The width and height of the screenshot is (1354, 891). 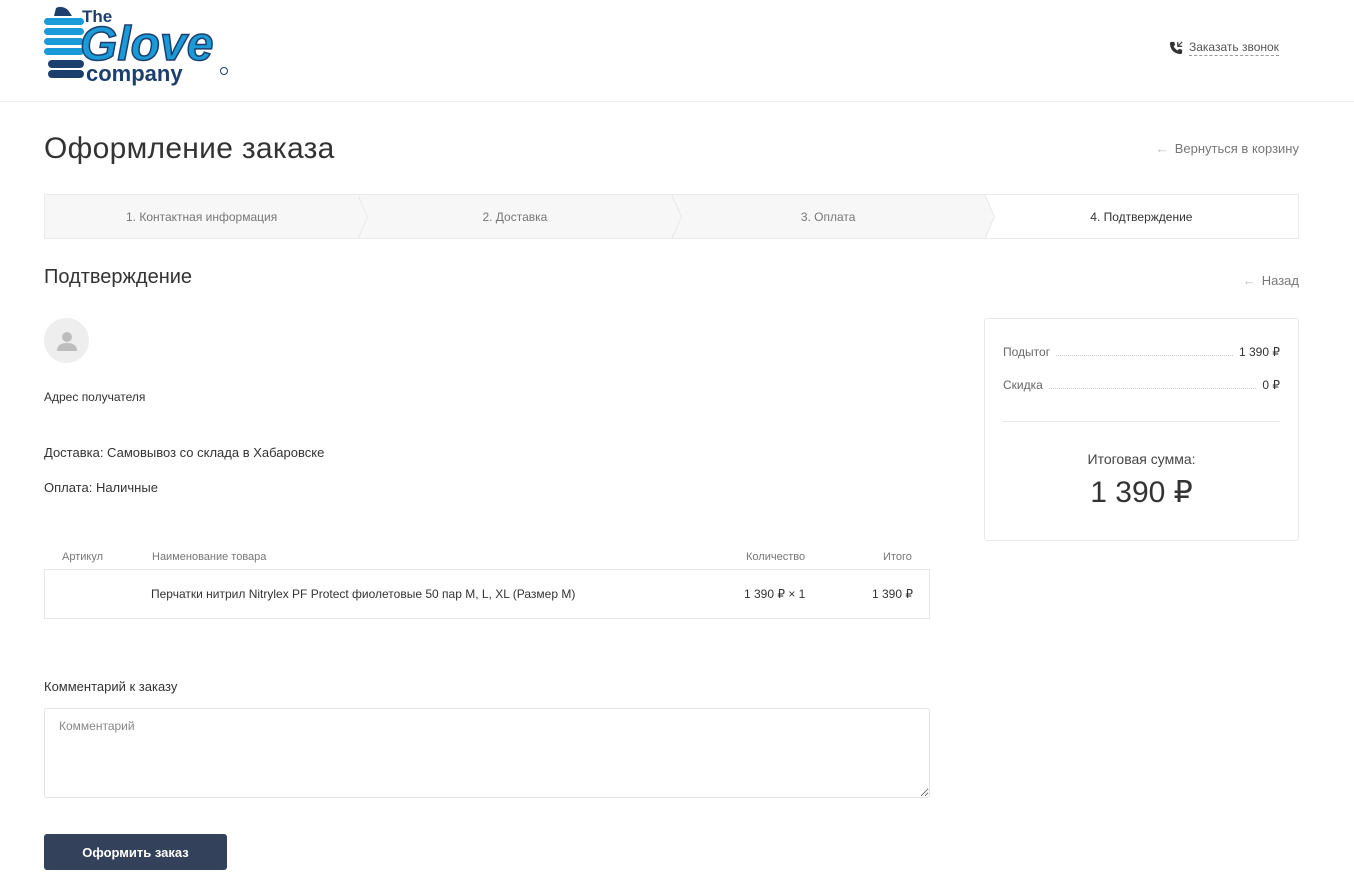 I want to click on step-confirmation: 4. Подтверждение, so click(x=1141, y=216).